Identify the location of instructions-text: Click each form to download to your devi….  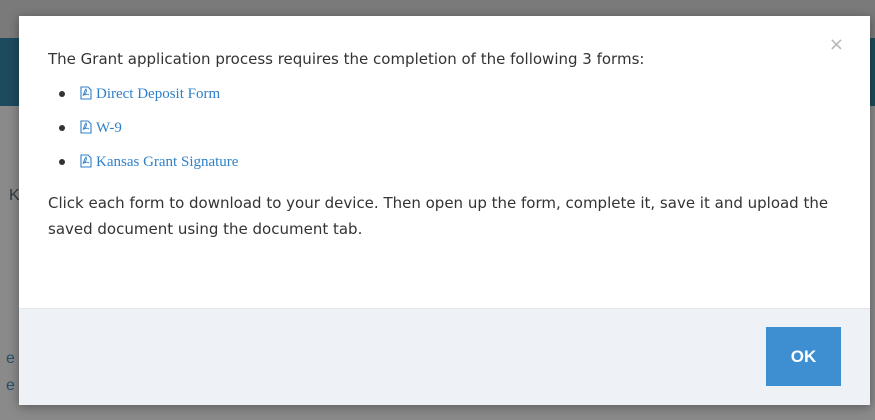
(438, 216).